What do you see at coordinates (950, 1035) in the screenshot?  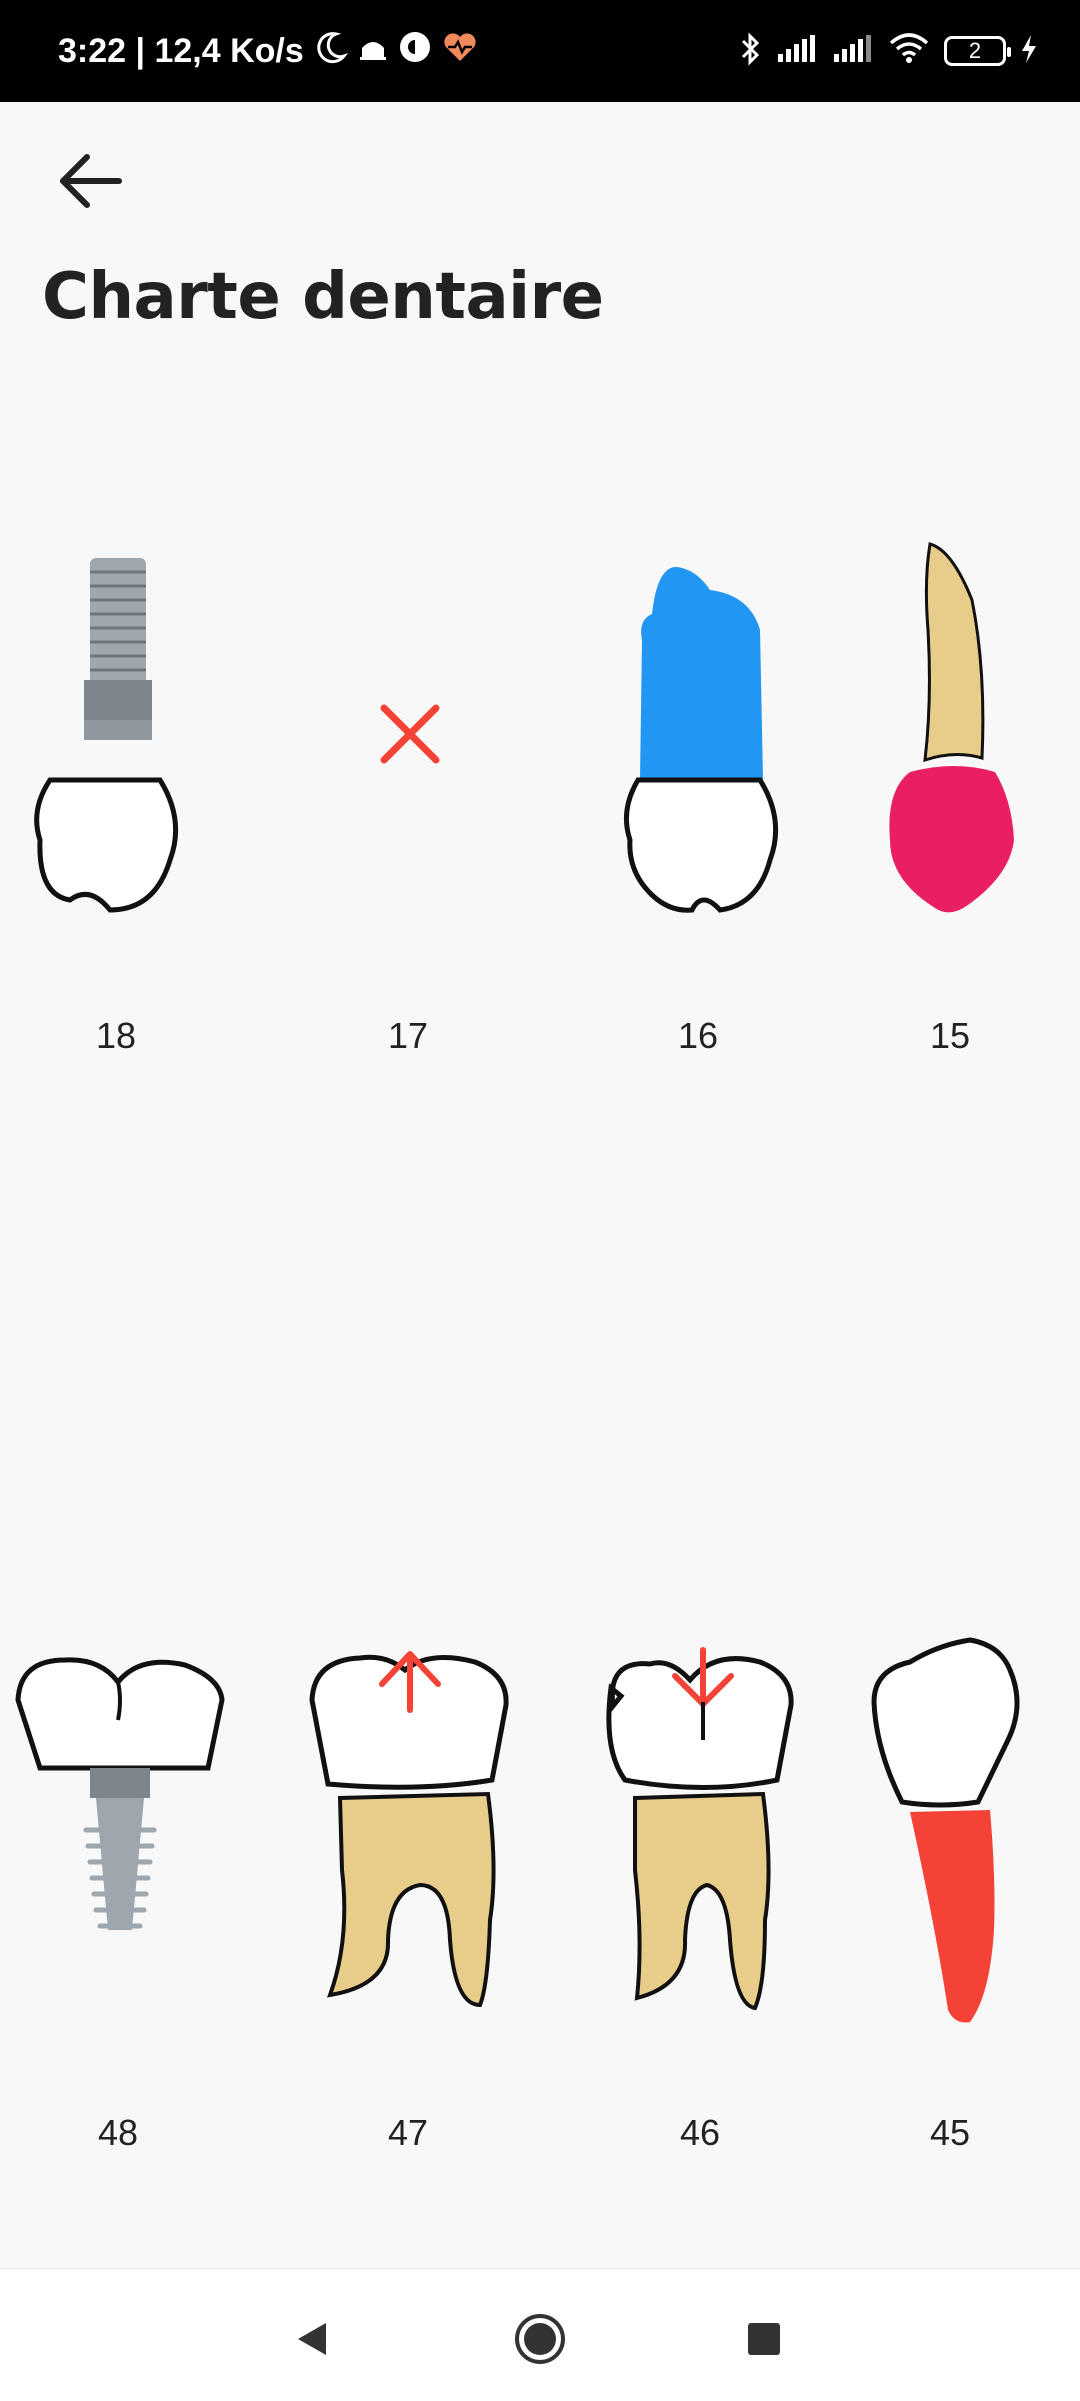 I see `tooth-number-15: 15` at bounding box center [950, 1035].